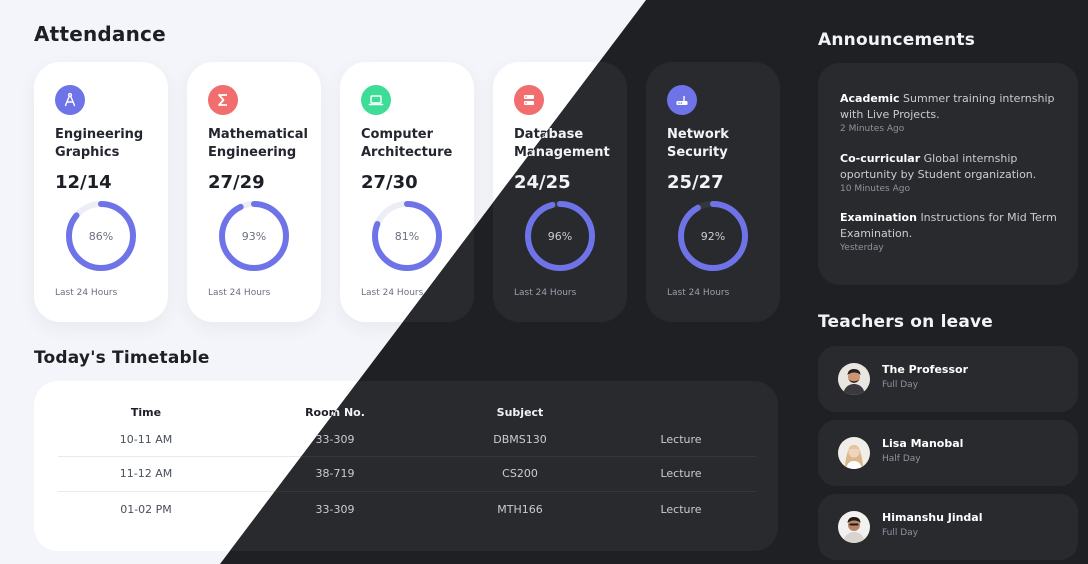 This screenshot has width=1088, height=564. Describe the element at coordinates (948, 453) in the screenshot. I see `teacher-card: Lisa Manobal Half Day` at that location.